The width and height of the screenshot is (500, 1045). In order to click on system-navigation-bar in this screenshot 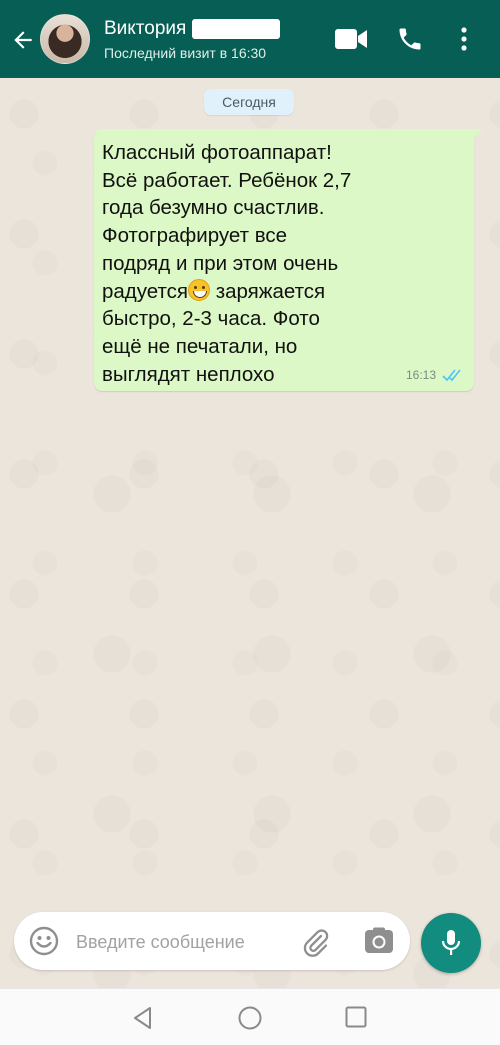, I will do `click(250, 1016)`.